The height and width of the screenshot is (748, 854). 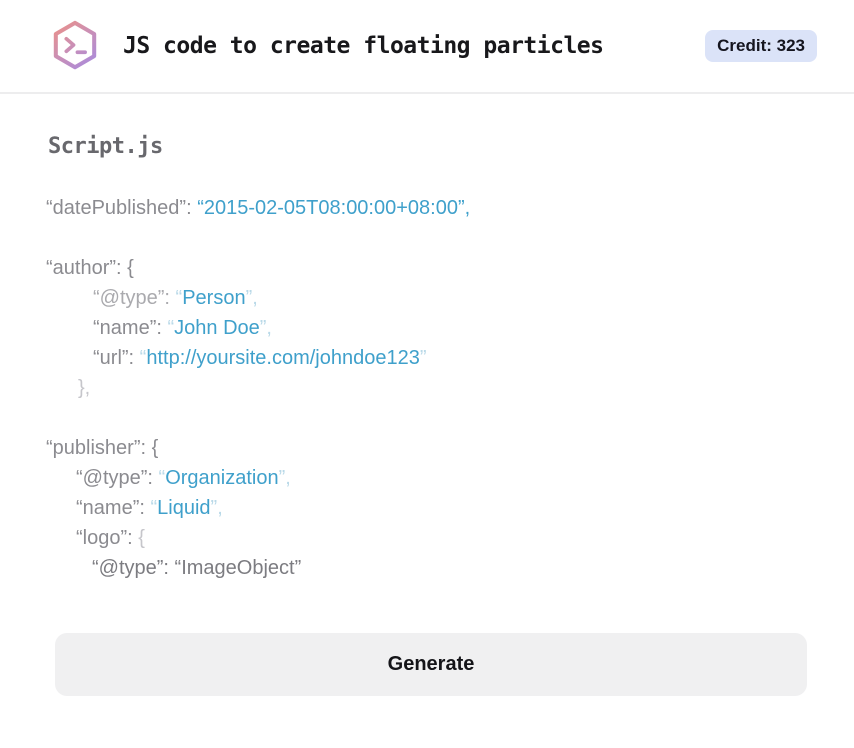 I want to click on code-key: “publisher”: {, so click(x=102, y=448).